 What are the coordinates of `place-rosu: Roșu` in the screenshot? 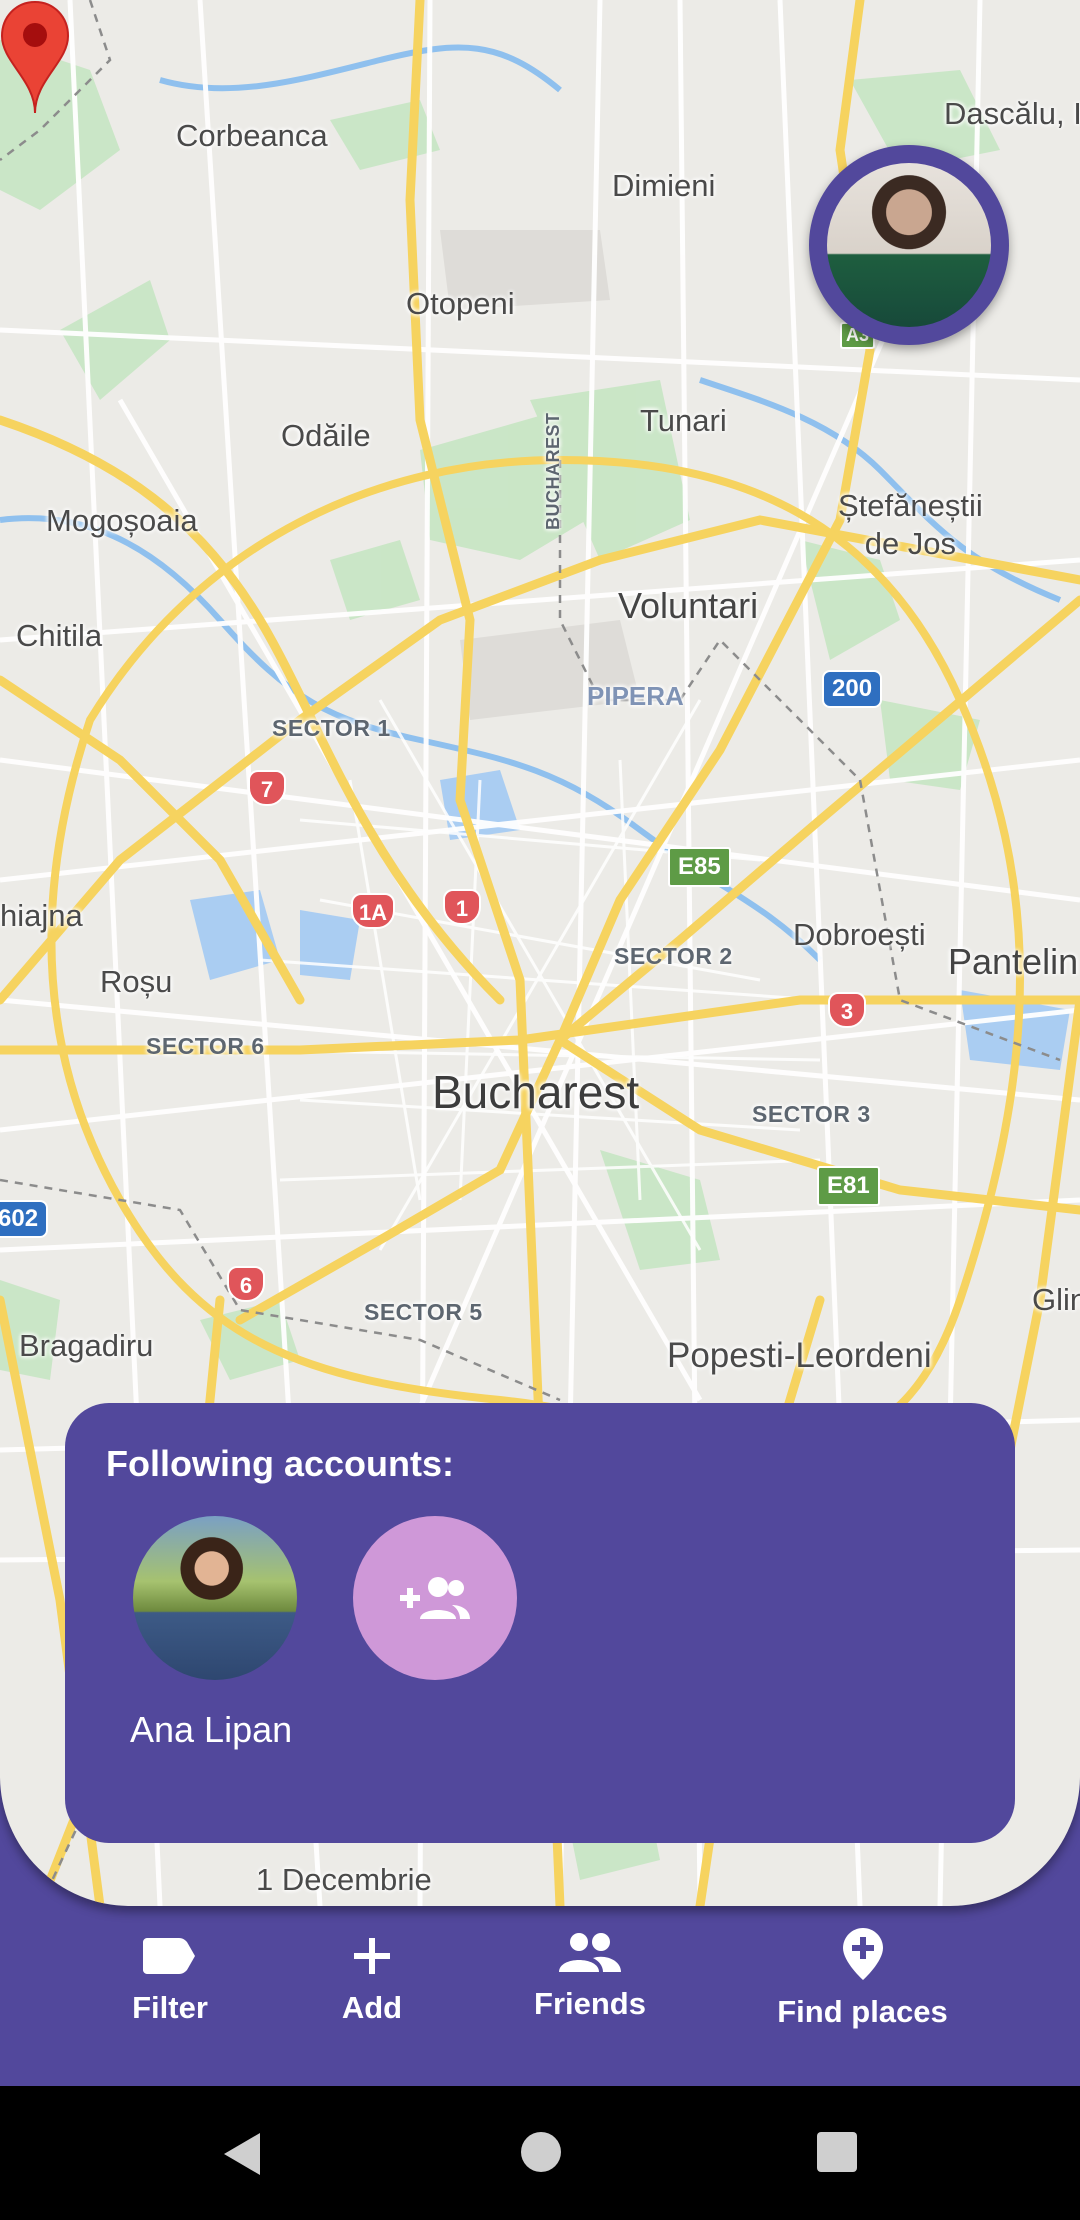 It's located at (136, 981).